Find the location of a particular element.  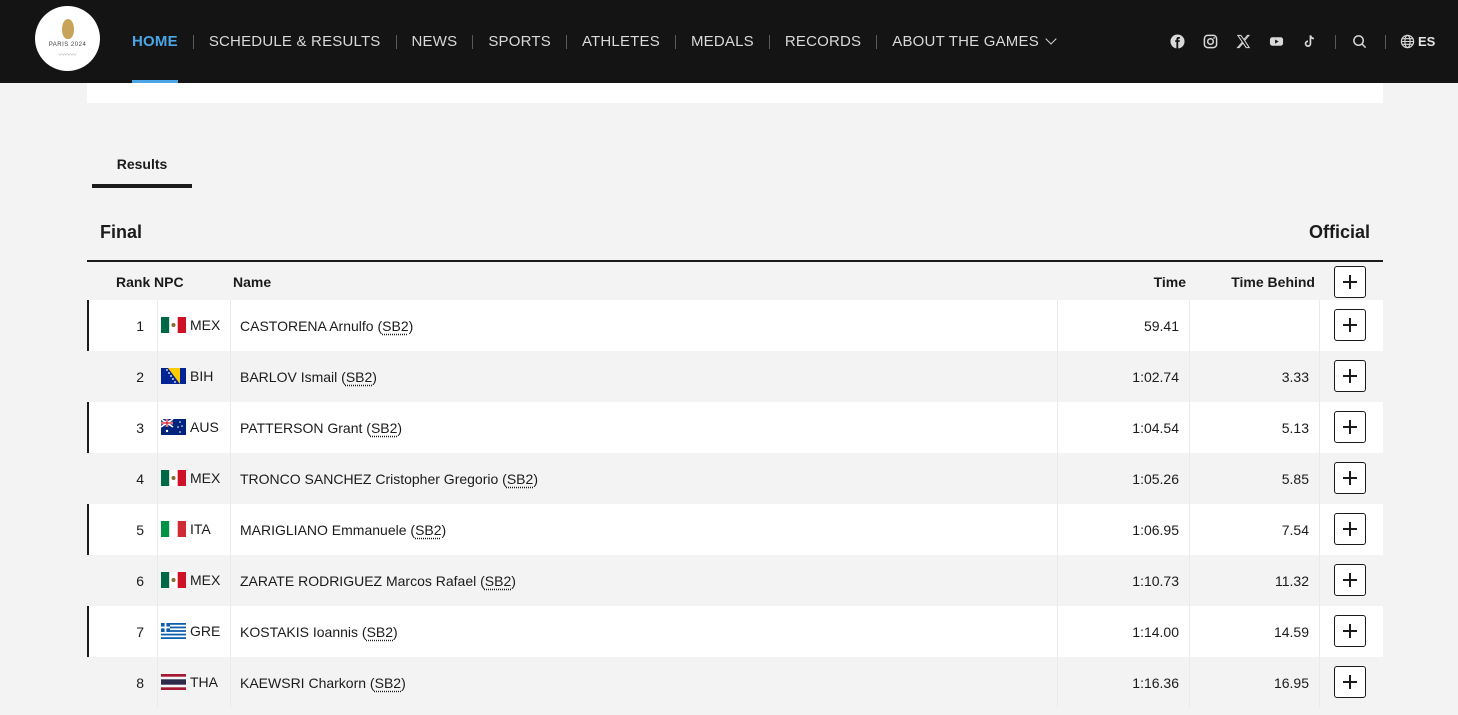

athlete-name-cell: TRONCO SANCHEZ Cristopher Gregorio (SB2) is located at coordinates (389, 479).